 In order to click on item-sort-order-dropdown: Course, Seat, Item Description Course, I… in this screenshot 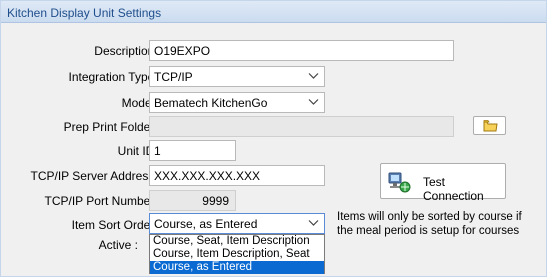, I will do `click(237, 254)`.